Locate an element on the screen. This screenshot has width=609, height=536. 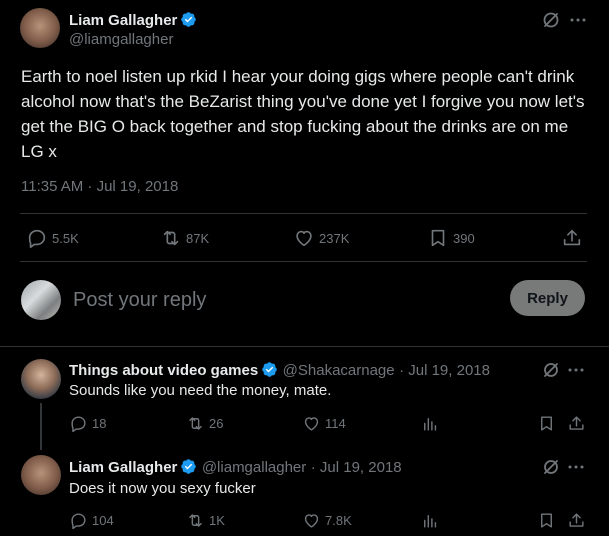
reply-text: Sounds like you need the money, mate. is located at coordinates (200, 390).